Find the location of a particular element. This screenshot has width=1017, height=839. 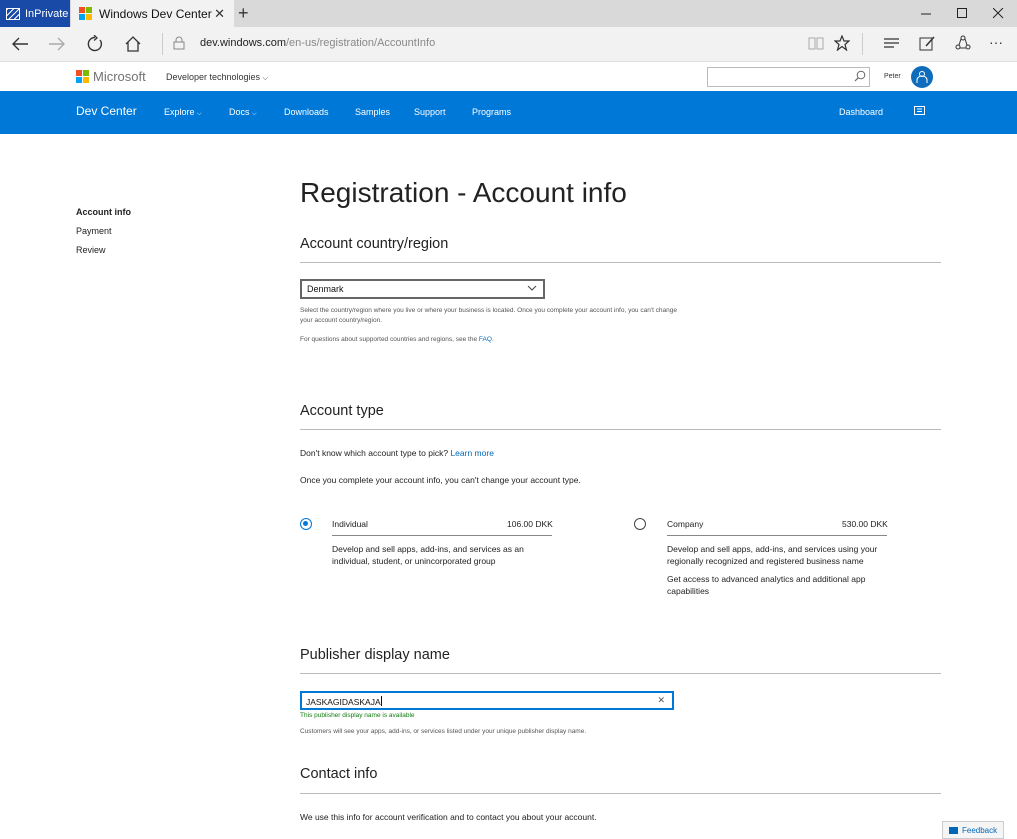

developer-technologies-menu: Developer technologies ⌵ is located at coordinates (217, 77).